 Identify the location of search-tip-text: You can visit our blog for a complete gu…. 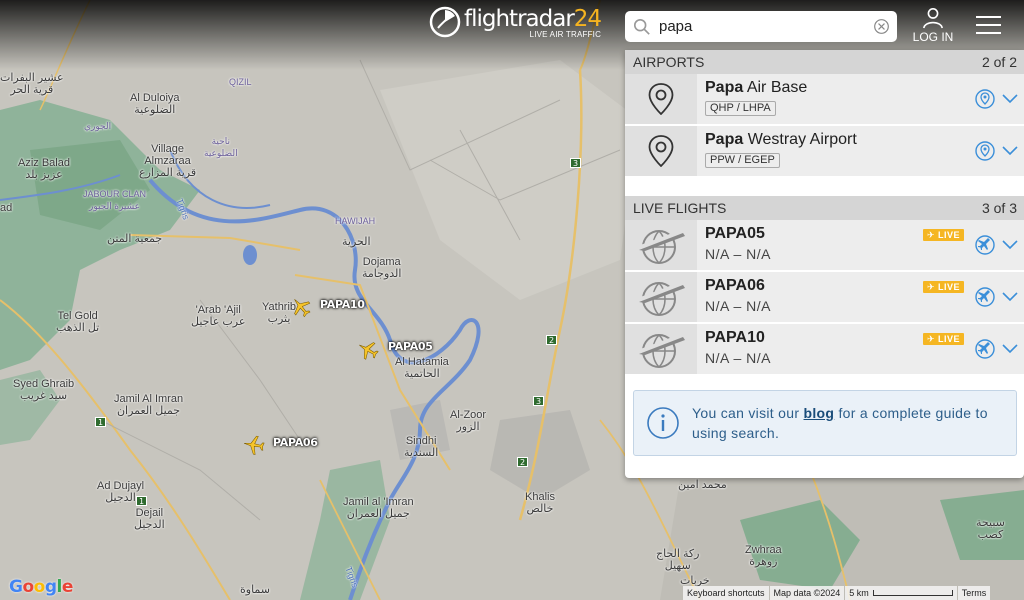
(840, 423).